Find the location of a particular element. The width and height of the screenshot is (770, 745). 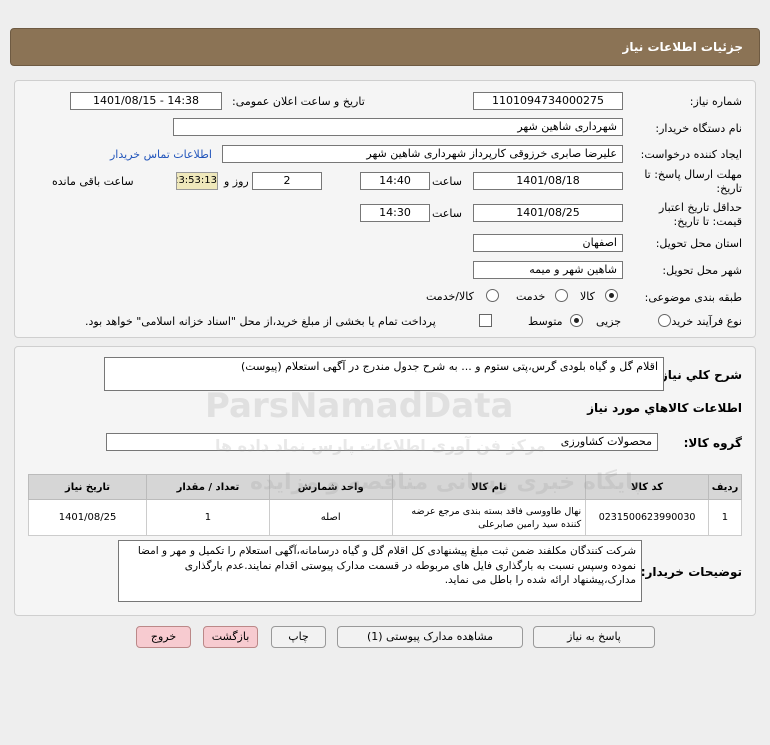

city-field: شاهین شهر و میمه is located at coordinates (548, 270).